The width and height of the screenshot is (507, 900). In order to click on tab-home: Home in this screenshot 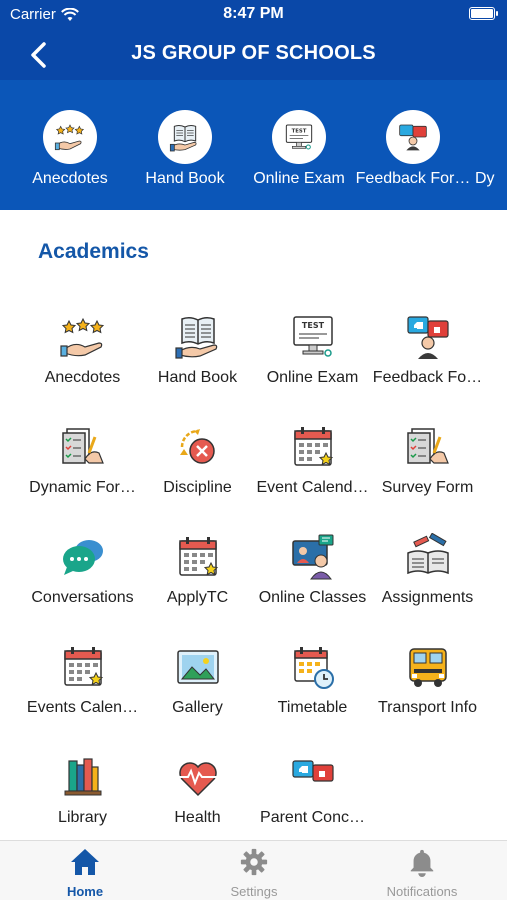, I will do `click(85, 873)`.